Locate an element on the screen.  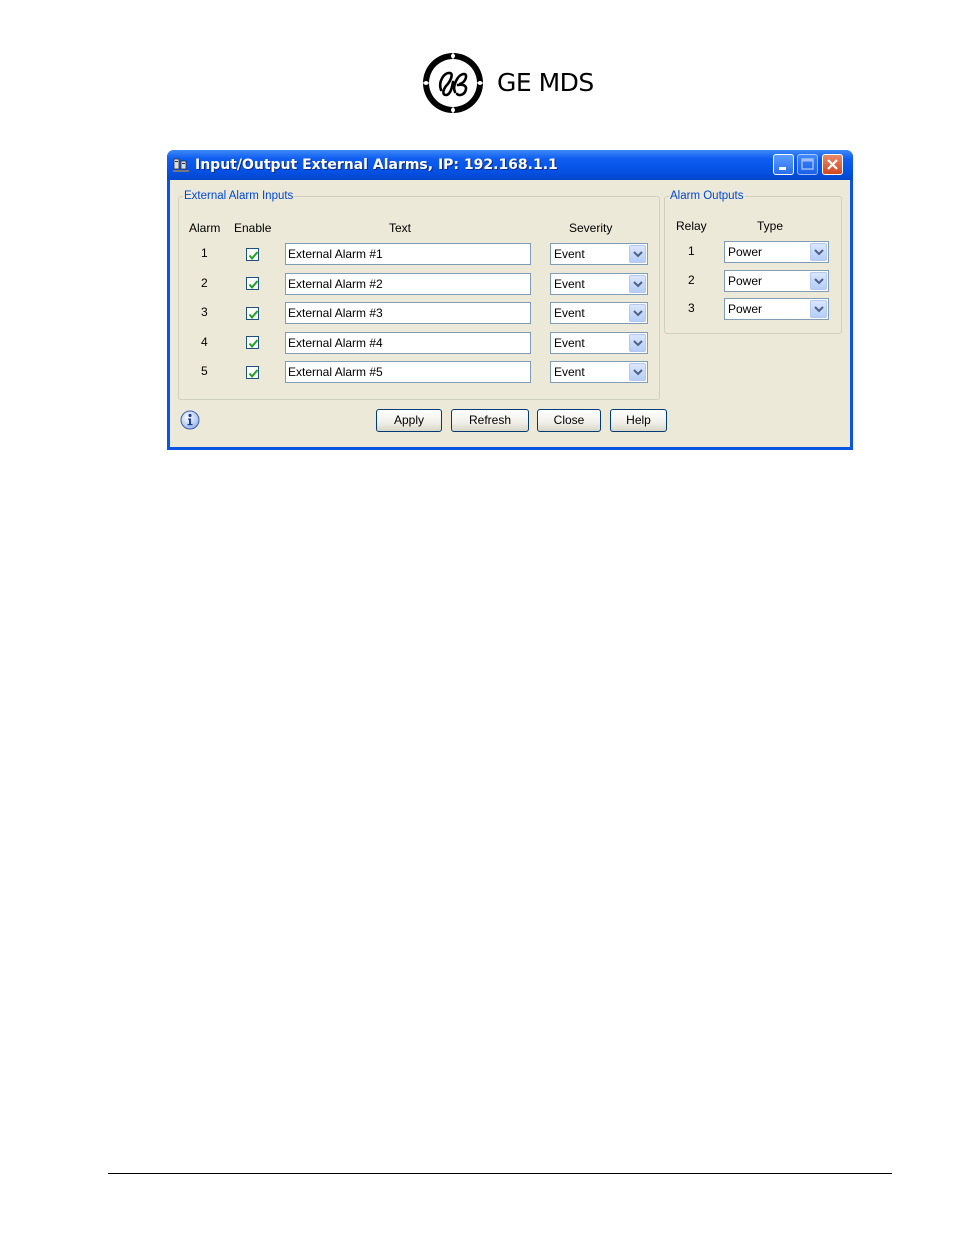
alarm-text-field: External Alarm #2 is located at coordinates (408, 284).